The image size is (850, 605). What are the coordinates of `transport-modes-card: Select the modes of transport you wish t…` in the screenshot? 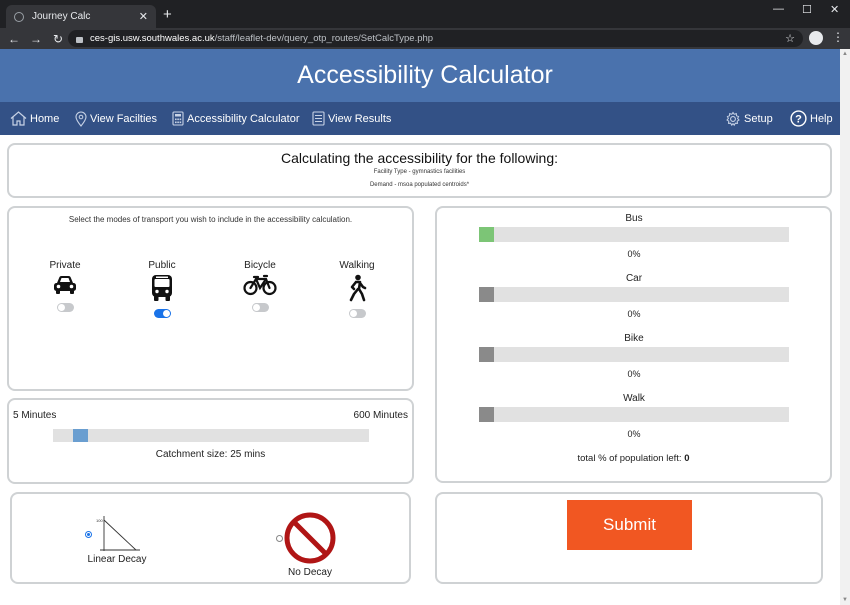 It's located at (210, 298).